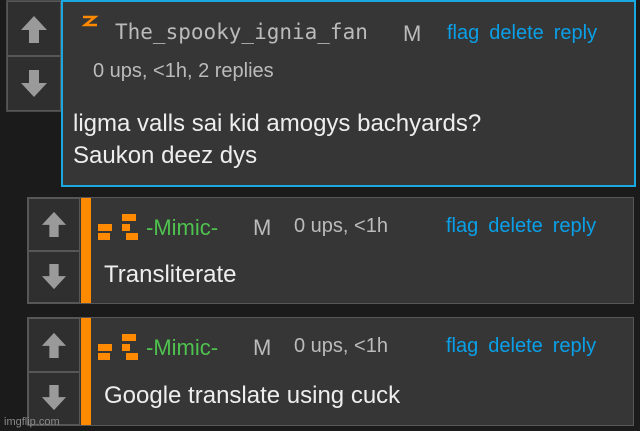  Describe the element at coordinates (90, 21) in the screenshot. I see `lightning-avatar-icon` at that location.